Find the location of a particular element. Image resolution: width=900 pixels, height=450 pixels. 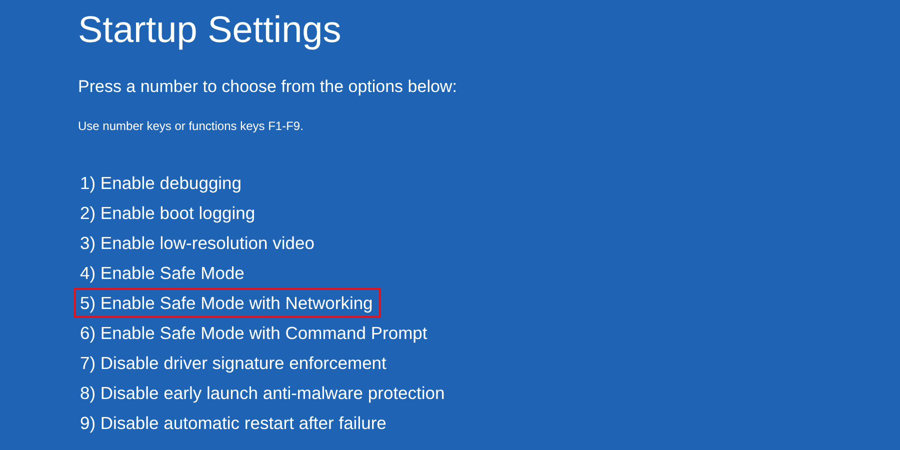

startup-option: 2) Enable boot logging is located at coordinates (169, 213).